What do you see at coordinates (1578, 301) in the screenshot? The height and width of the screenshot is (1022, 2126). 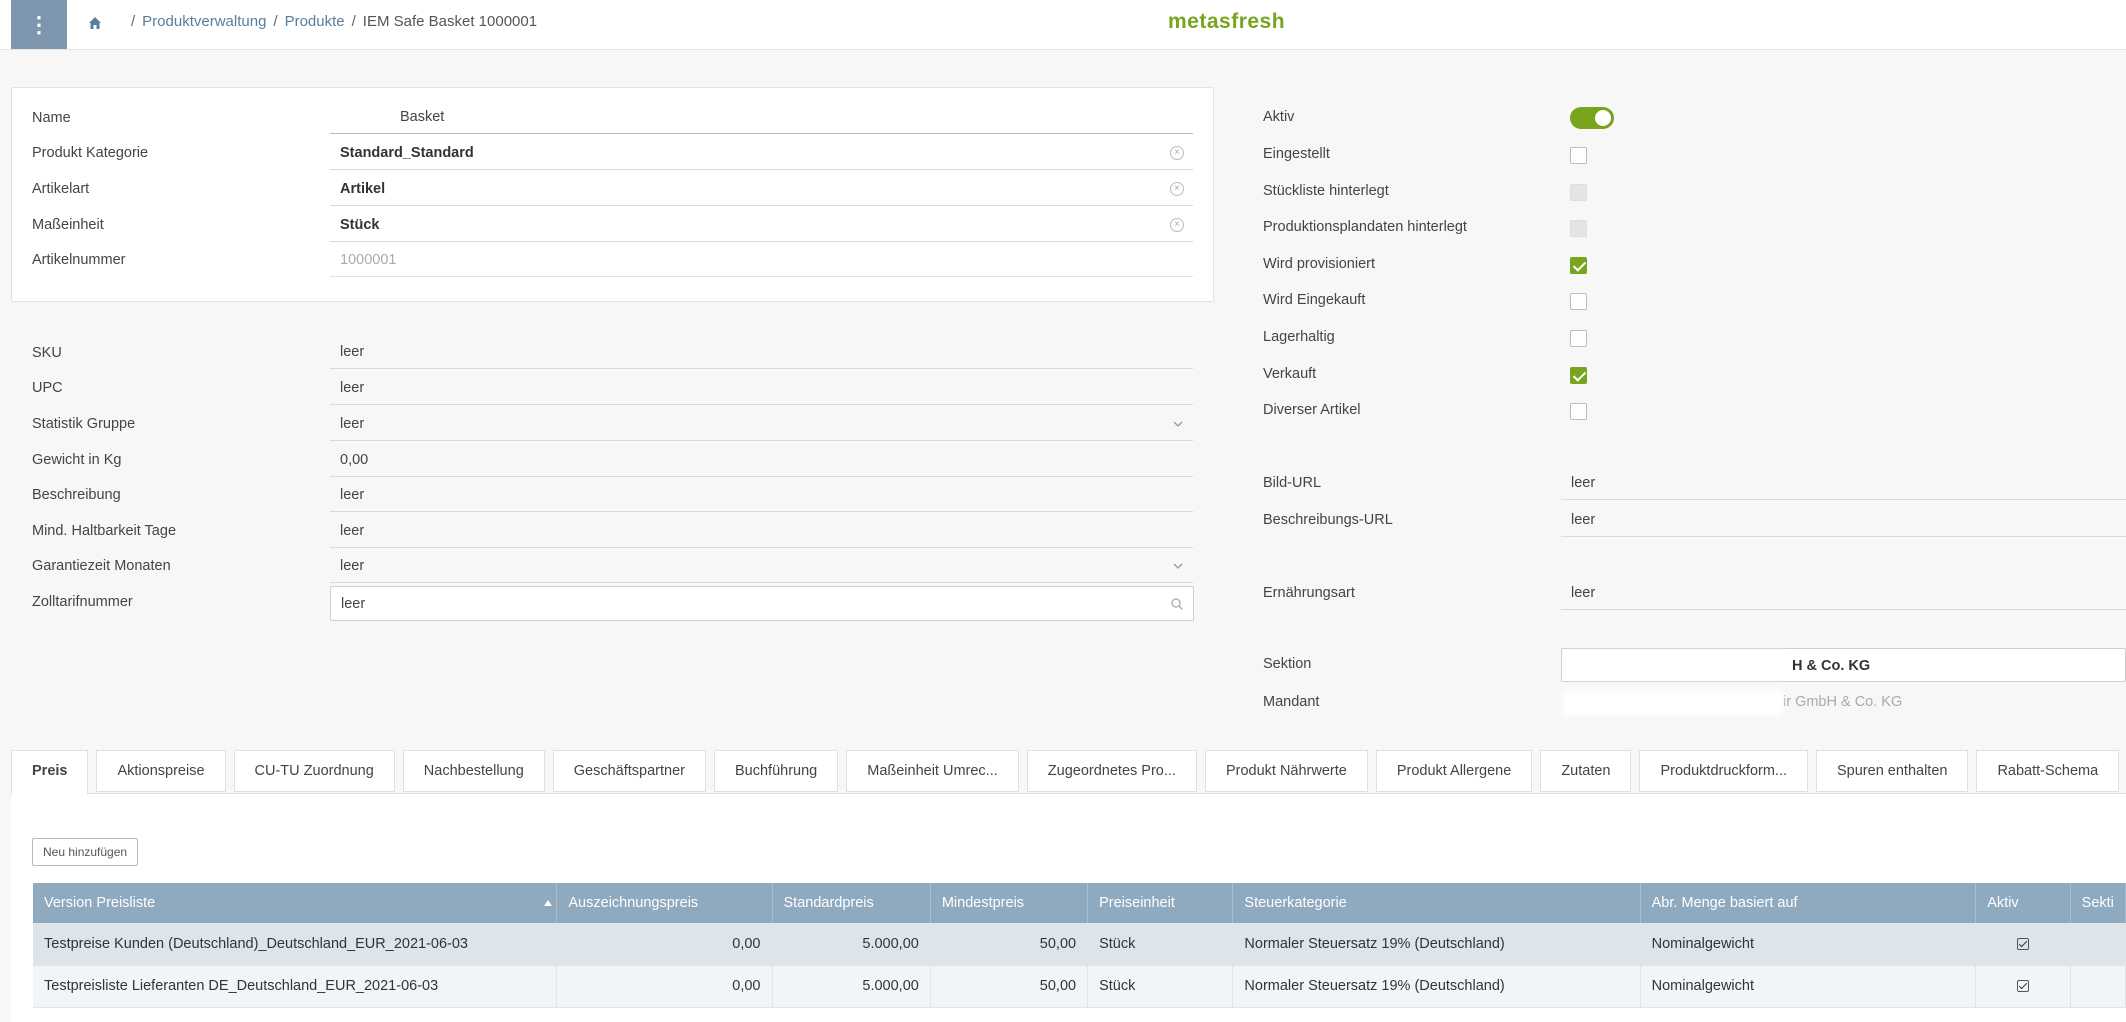 I see `eingekauft-checkbox` at bounding box center [1578, 301].